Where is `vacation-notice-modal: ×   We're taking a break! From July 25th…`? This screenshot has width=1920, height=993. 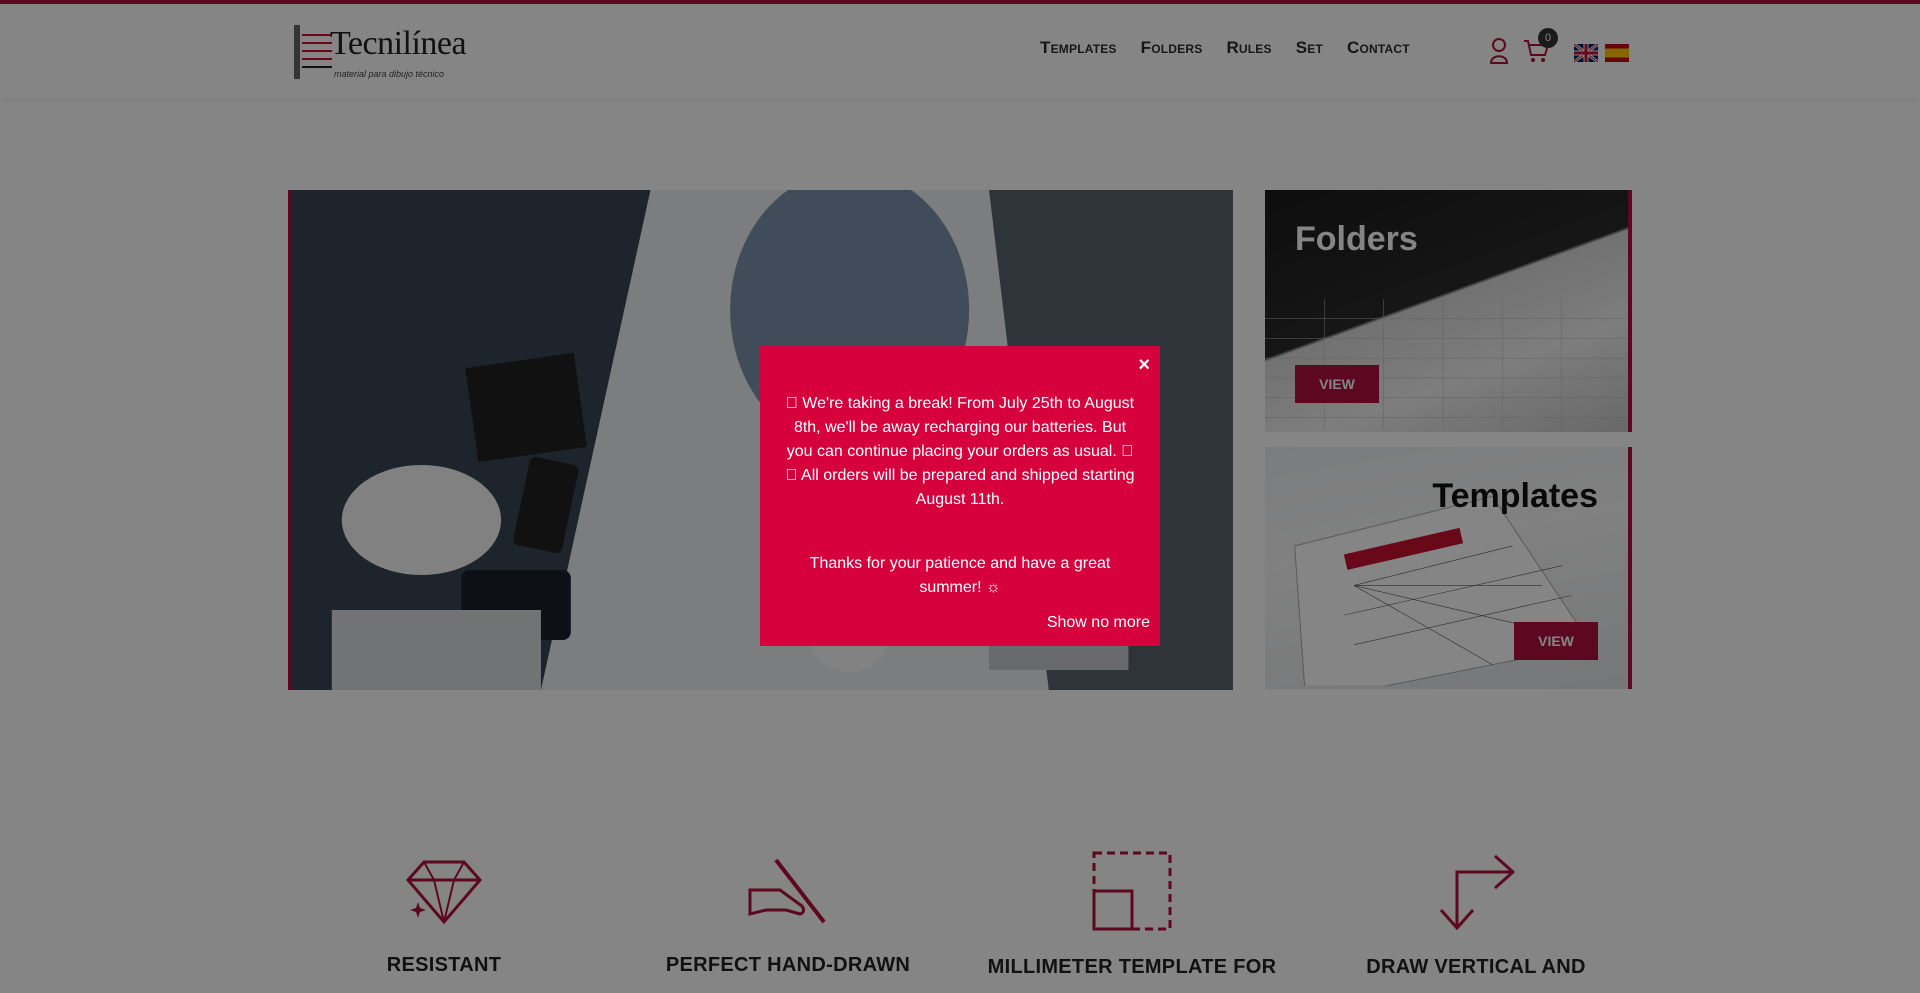 vacation-notice-modal: ×   We're taking a break! From July 25th… is located at coordinates (960, 496).